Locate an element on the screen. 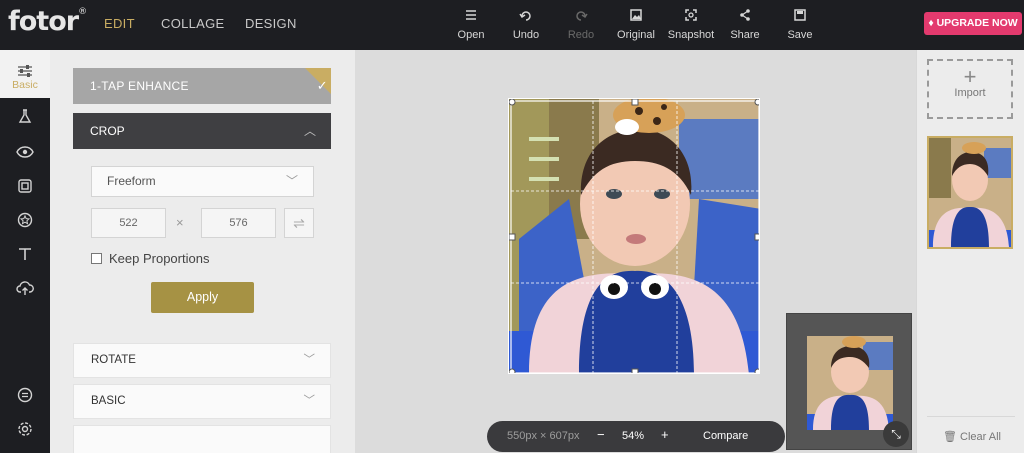 Image resolution: width=1024 pixels, height=453 pixels. image-library-panel: + Import 🗑 Clear All is located at coordinates (970, 251).